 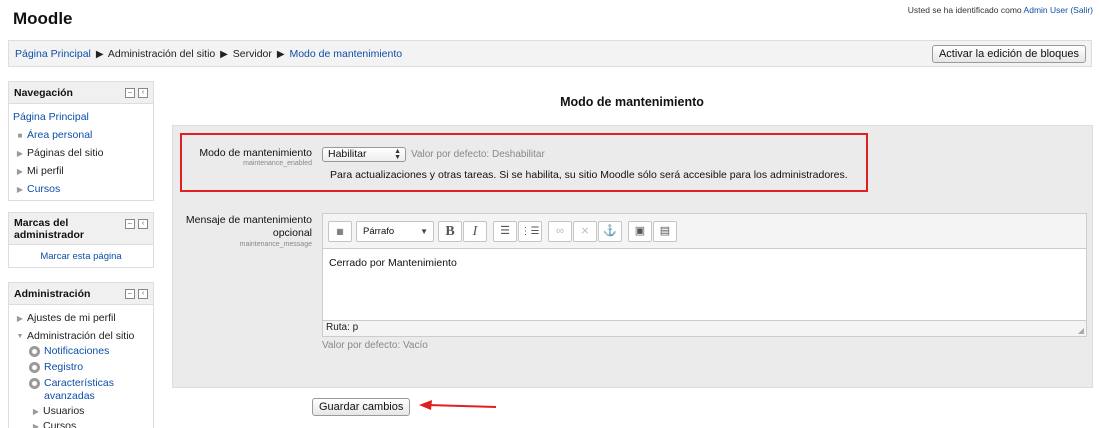 I want to click on page-title: Modo de mantenimiento, so click(x=632, y=102).